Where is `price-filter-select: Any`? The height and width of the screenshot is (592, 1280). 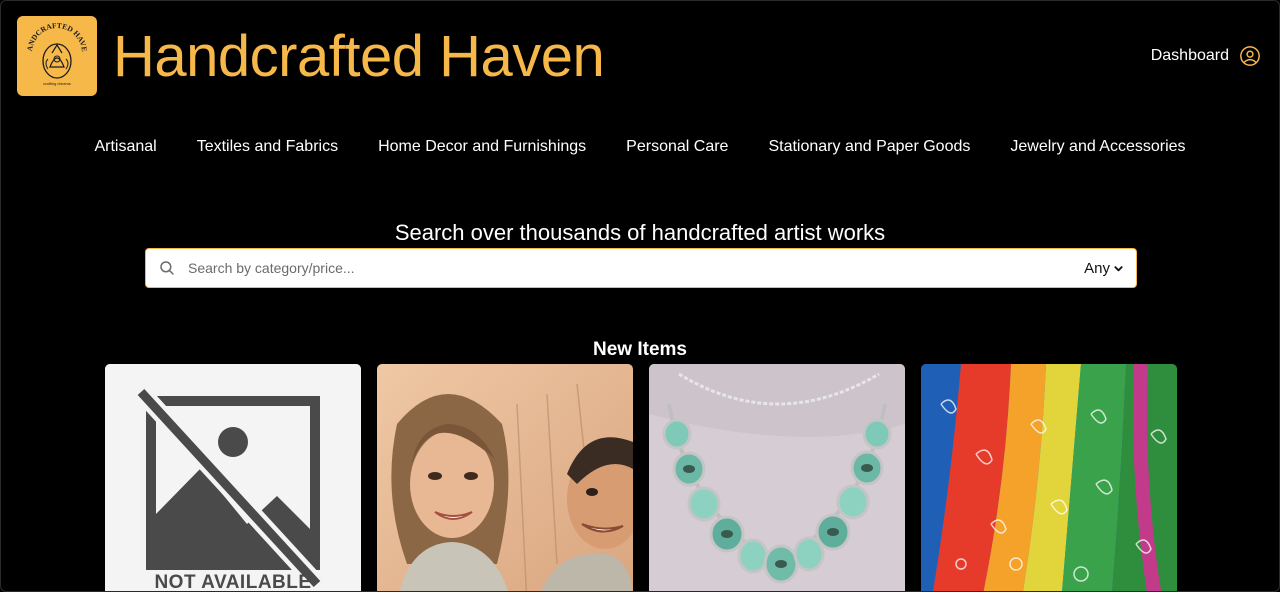
price-filter-select: Any is located at coordinates (1104, 268).